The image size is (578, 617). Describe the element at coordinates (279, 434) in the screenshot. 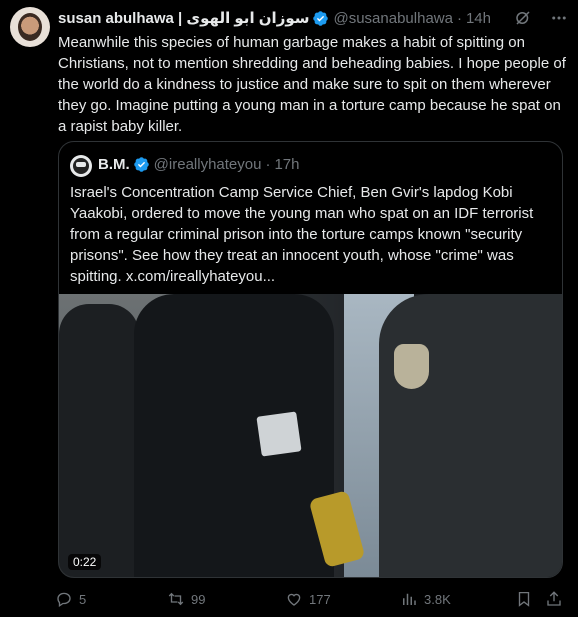

I see `video-frame-patch` at that location.